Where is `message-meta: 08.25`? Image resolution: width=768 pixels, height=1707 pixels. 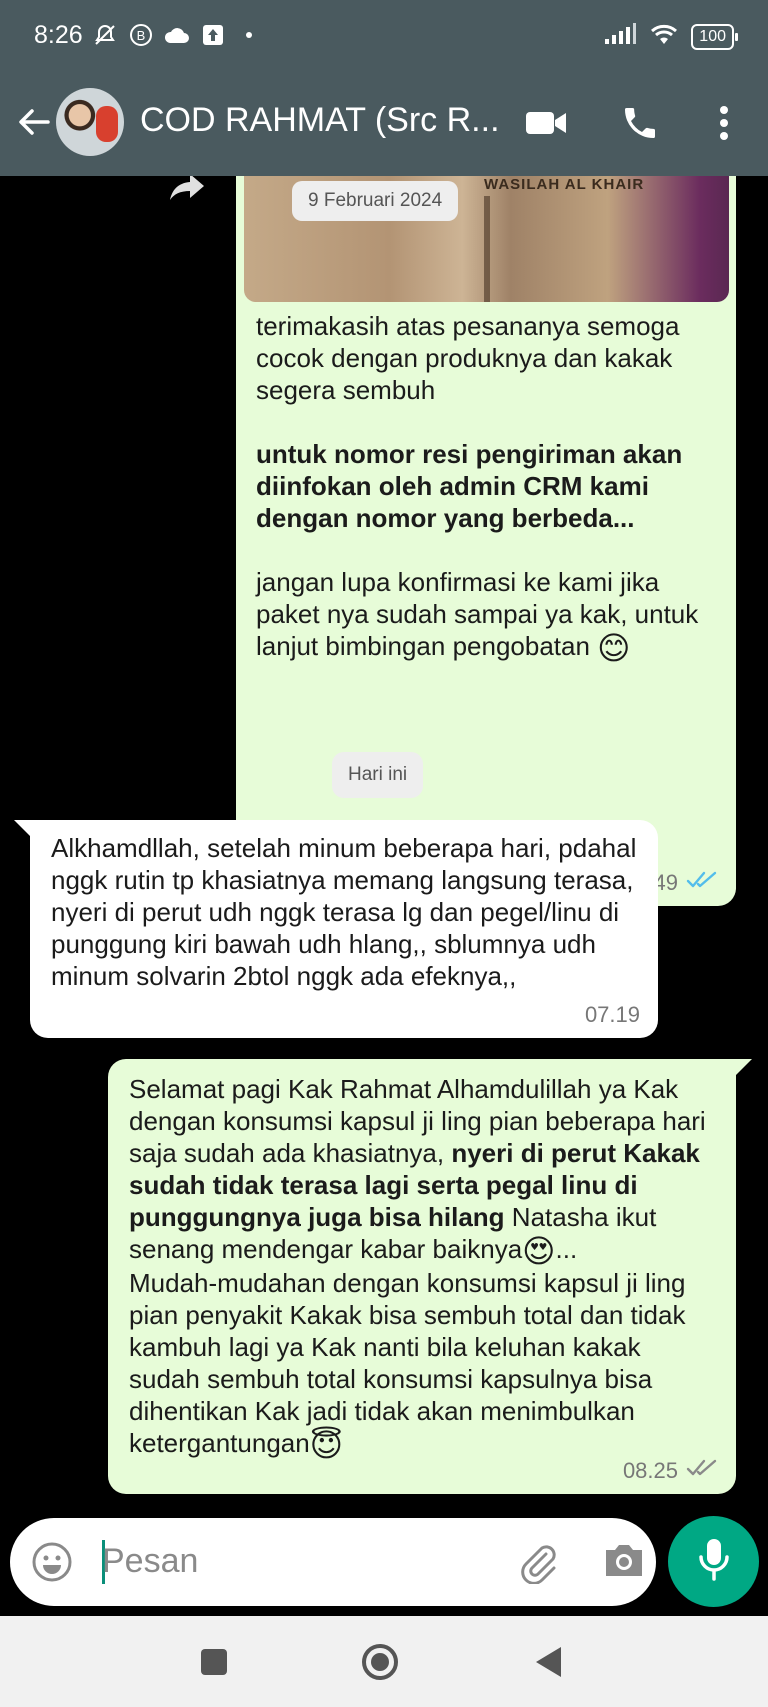
message-meta: 08.25 is located at coordinates (670, 1471).